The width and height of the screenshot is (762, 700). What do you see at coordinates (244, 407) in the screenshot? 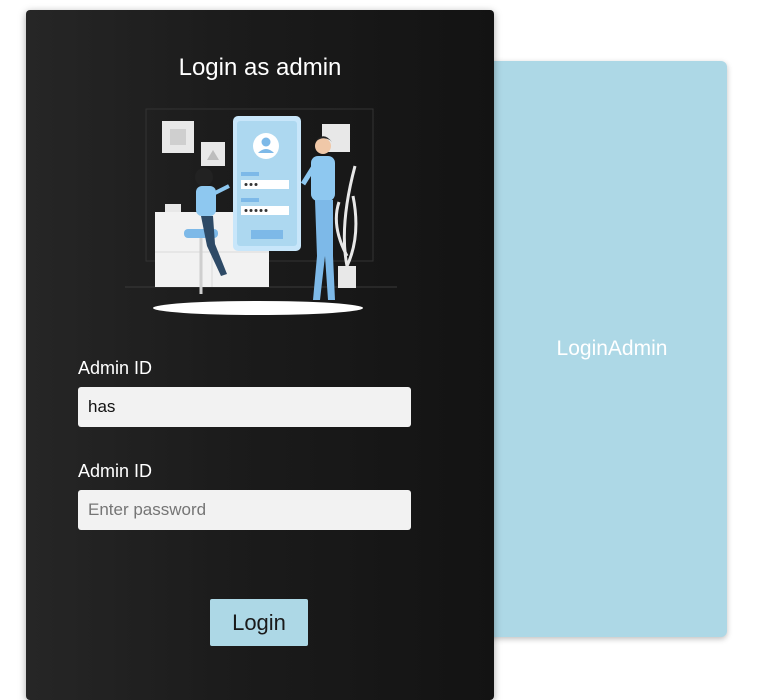
I see `admin-id-input` at bounding box center [244, 407].